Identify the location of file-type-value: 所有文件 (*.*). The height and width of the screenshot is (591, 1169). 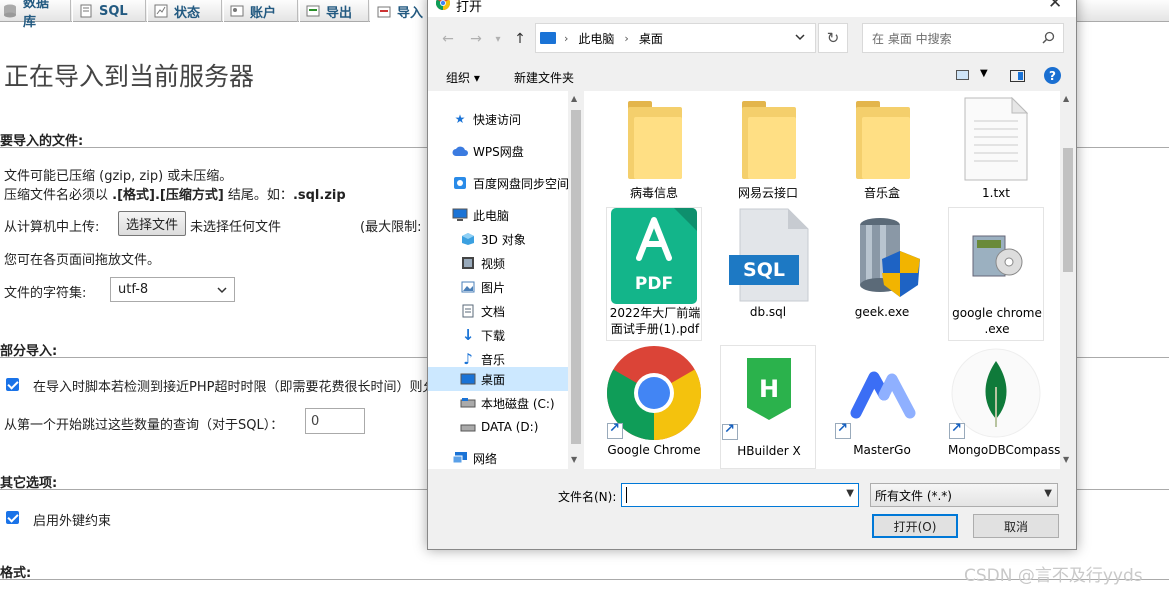
(913, 495).